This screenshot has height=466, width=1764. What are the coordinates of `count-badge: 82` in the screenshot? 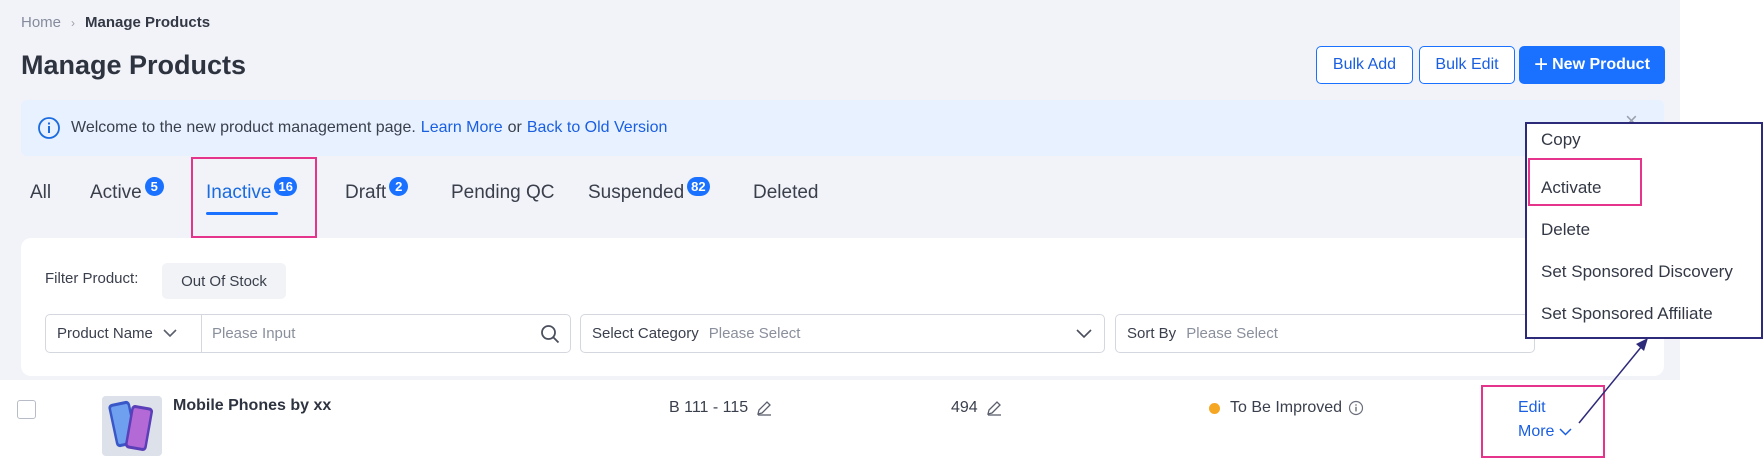 It's located at (698, 186).